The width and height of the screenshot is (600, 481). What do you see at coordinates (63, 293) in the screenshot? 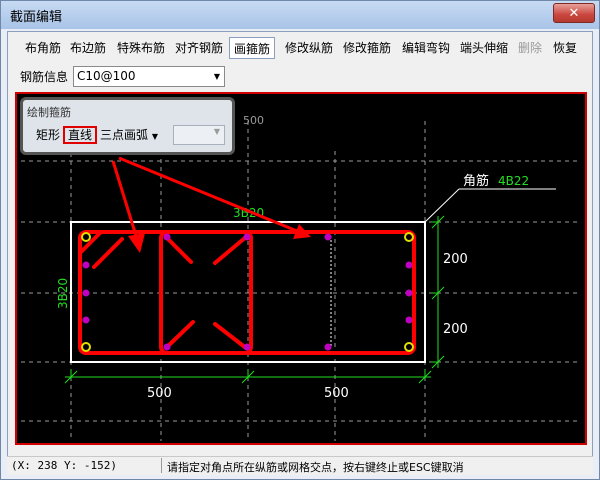
I see `side-bar-label: 3B20` at bounding box center [63, 293].